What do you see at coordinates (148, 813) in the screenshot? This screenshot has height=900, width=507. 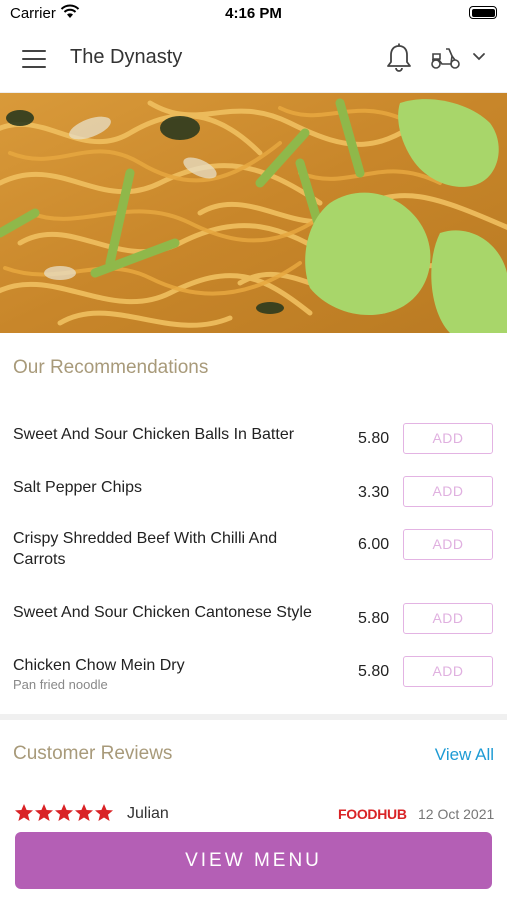 I see `reviewer-name: Julian` at bounding box center [148, 813].